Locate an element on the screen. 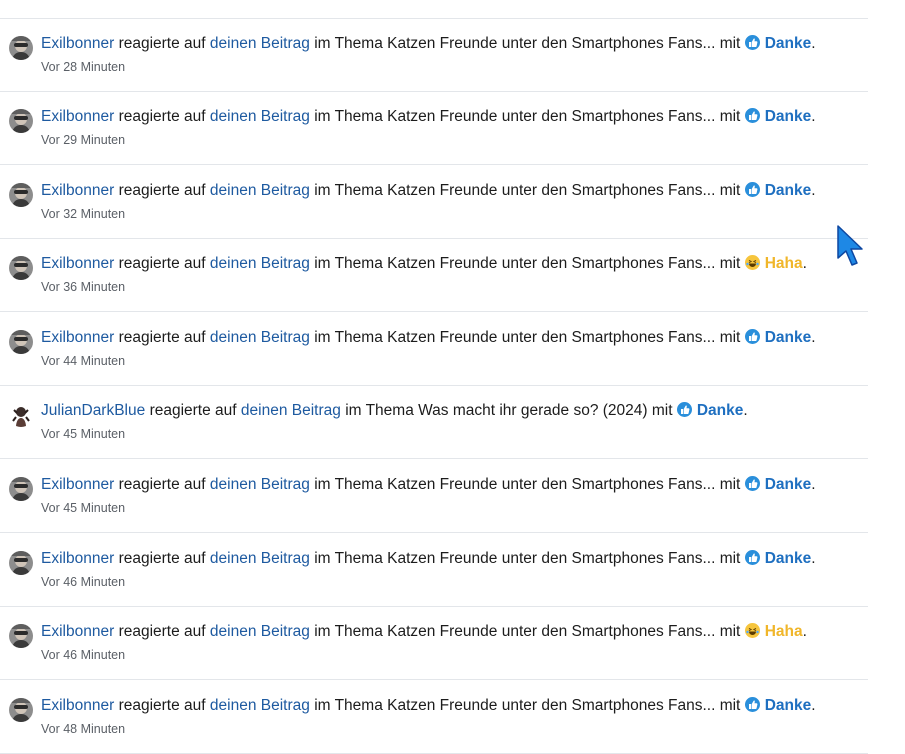 Image resolution: width=905 pixels, height=754 pixels. timestamp: Vor 36 Minuten is located at coordinates (83, 287).